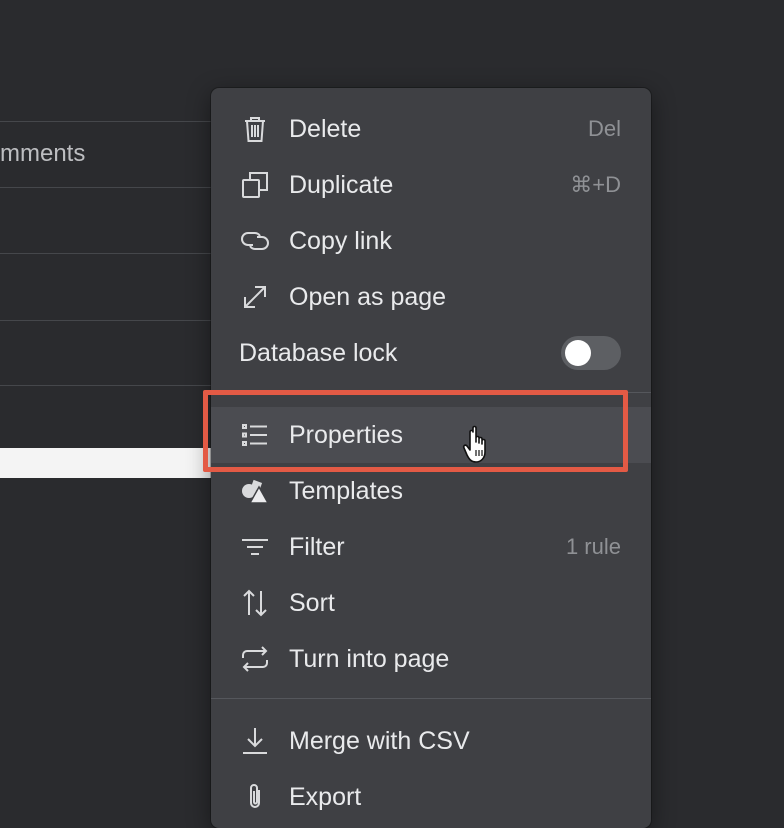 The width and height of the screenshot is (784, 828). I want to click on menu-item-templates: Templates, so click(431, 491).